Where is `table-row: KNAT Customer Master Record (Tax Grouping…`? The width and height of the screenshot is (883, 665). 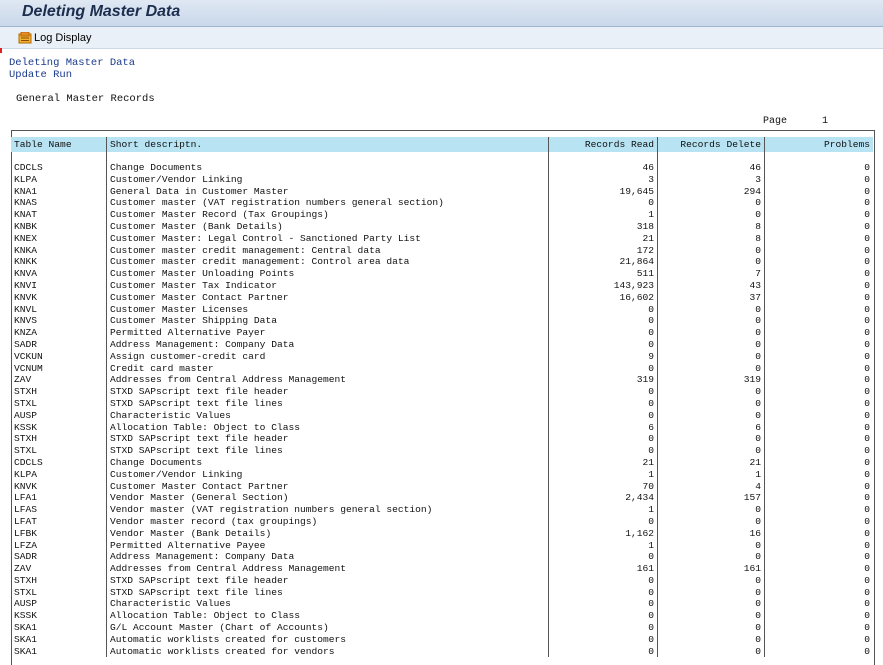 table-row: KNAT Customer Master Record (Tax Grouping… is located at coordinates (442, 215).